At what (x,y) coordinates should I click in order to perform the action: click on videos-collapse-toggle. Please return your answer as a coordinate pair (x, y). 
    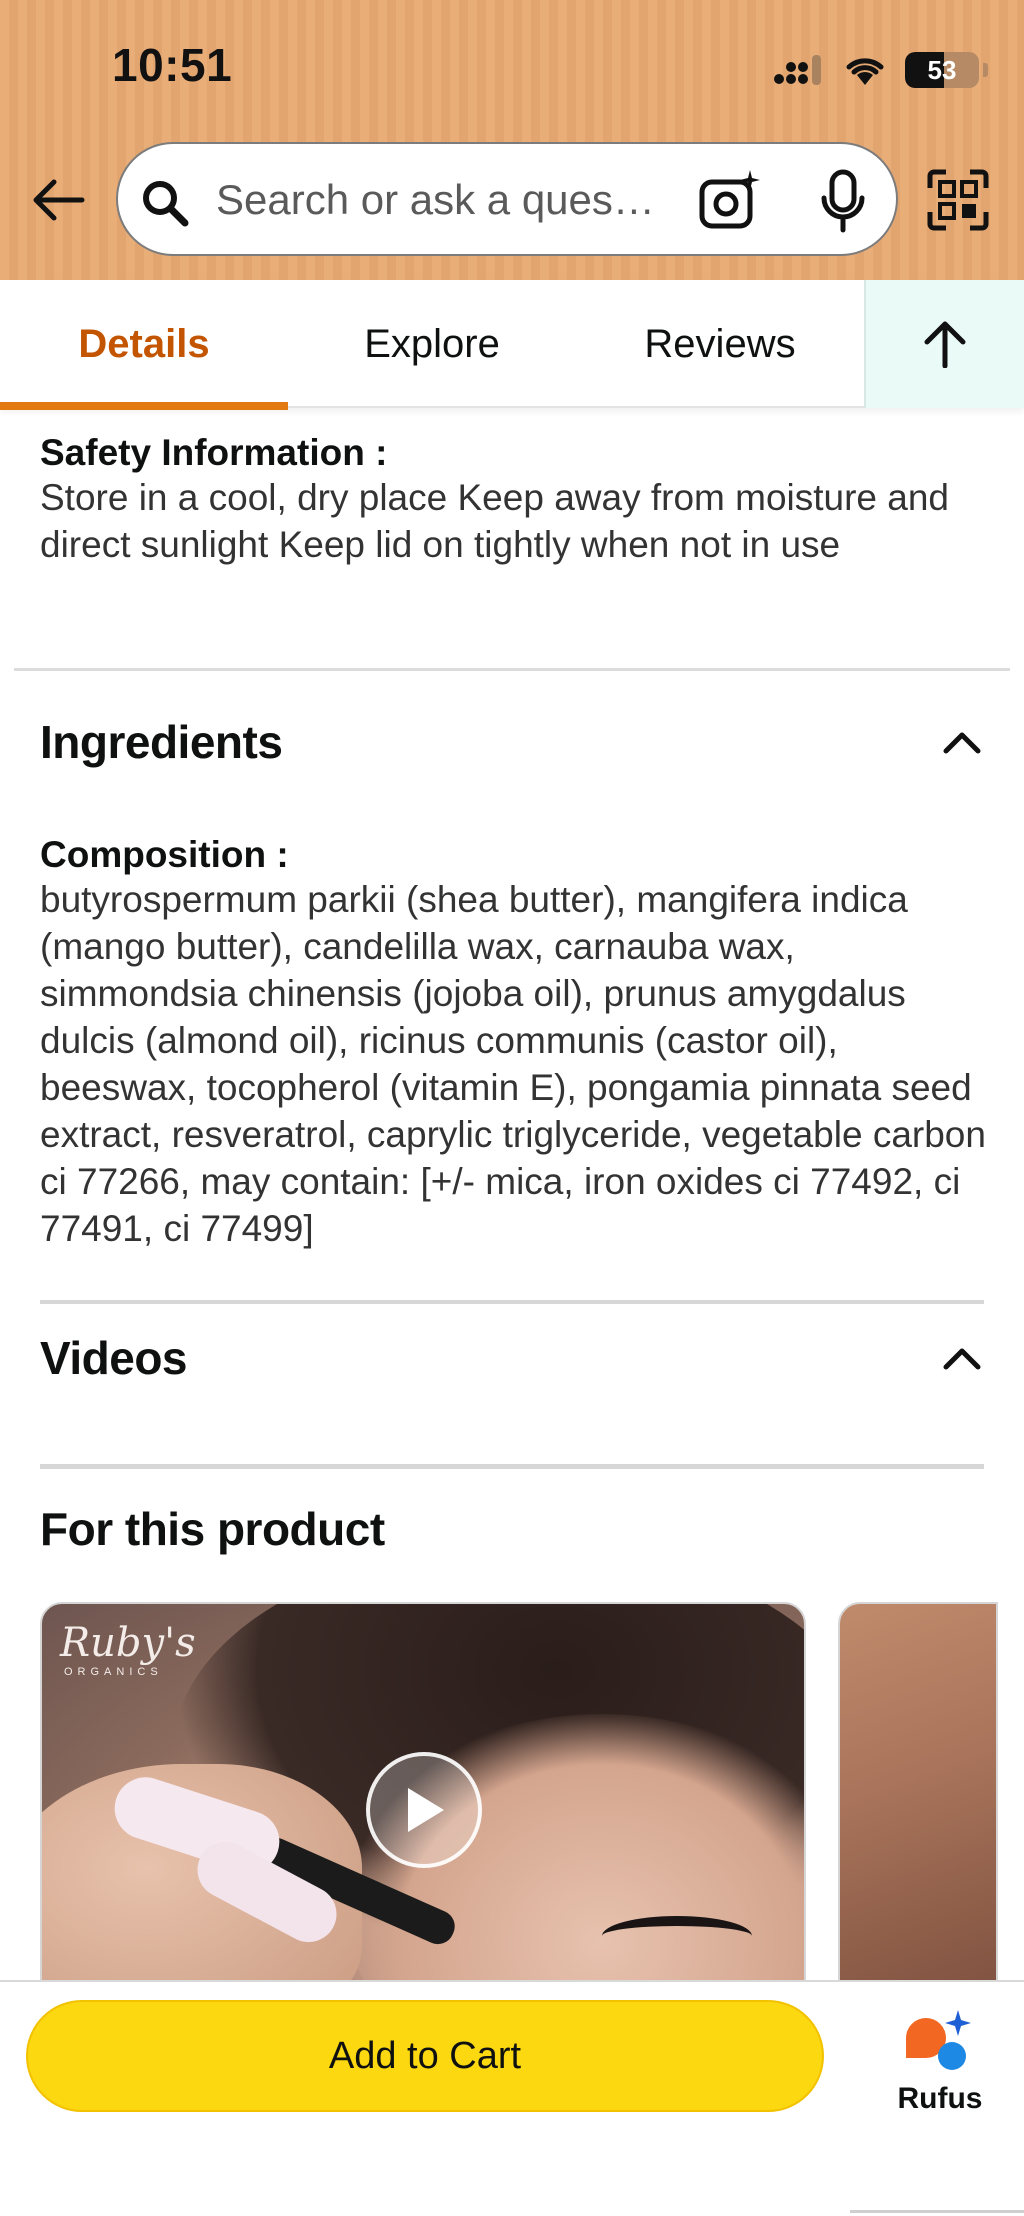
    Looking at the image, I should click on (962, 1358).